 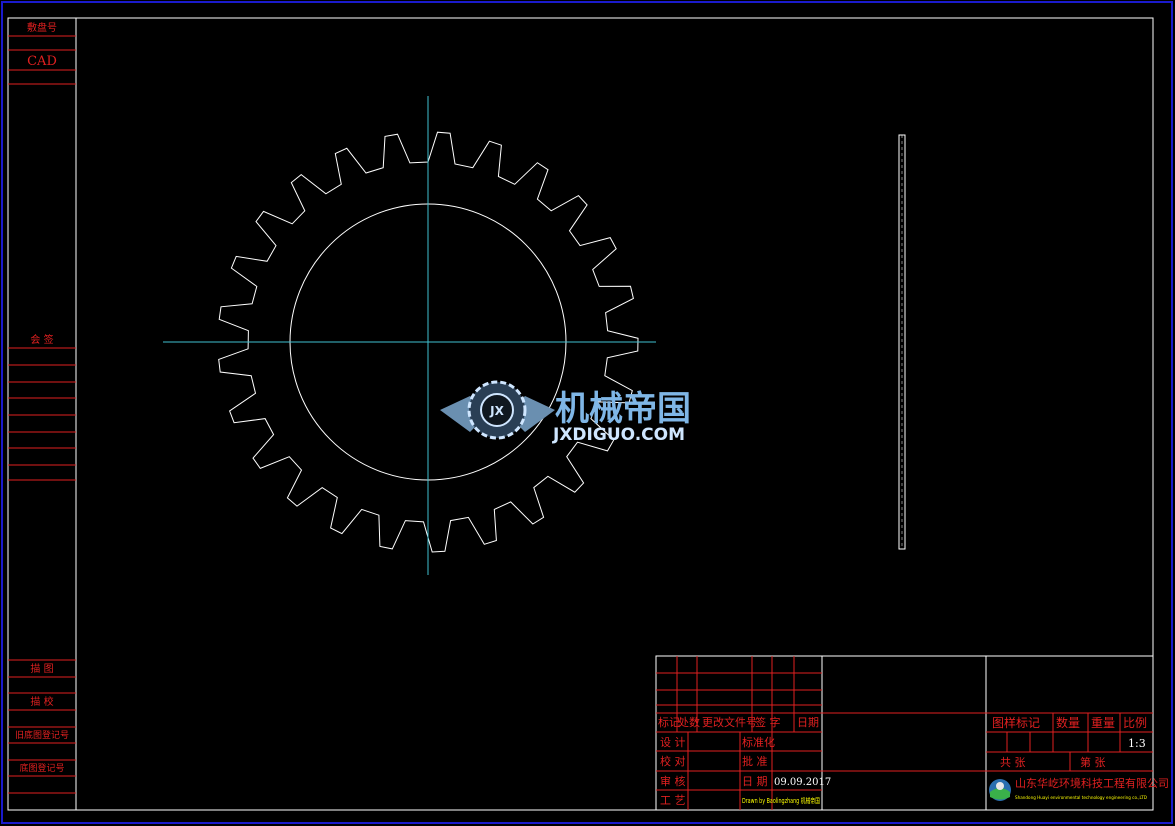 What do you see at coordinates (673, 800) in the screenshot?
I see `process-label: 工 艺` at bounding box center [673, 800].